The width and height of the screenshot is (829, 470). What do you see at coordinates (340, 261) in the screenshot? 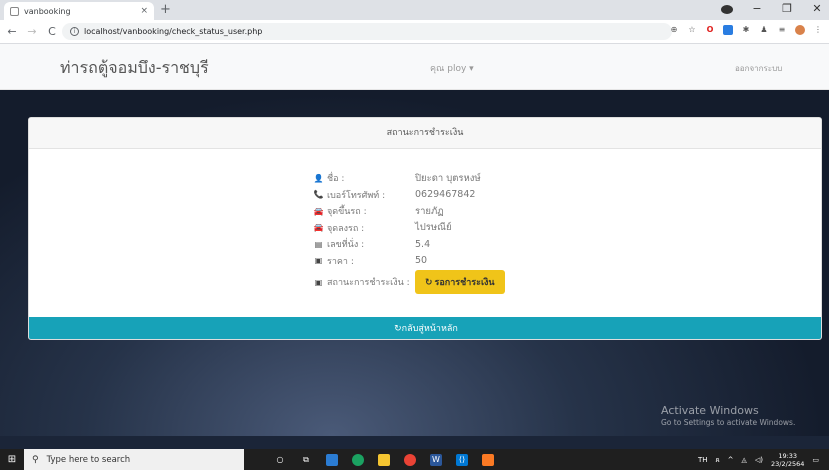
I see `price-label: ราคา :` at bounding box center [340, 261].